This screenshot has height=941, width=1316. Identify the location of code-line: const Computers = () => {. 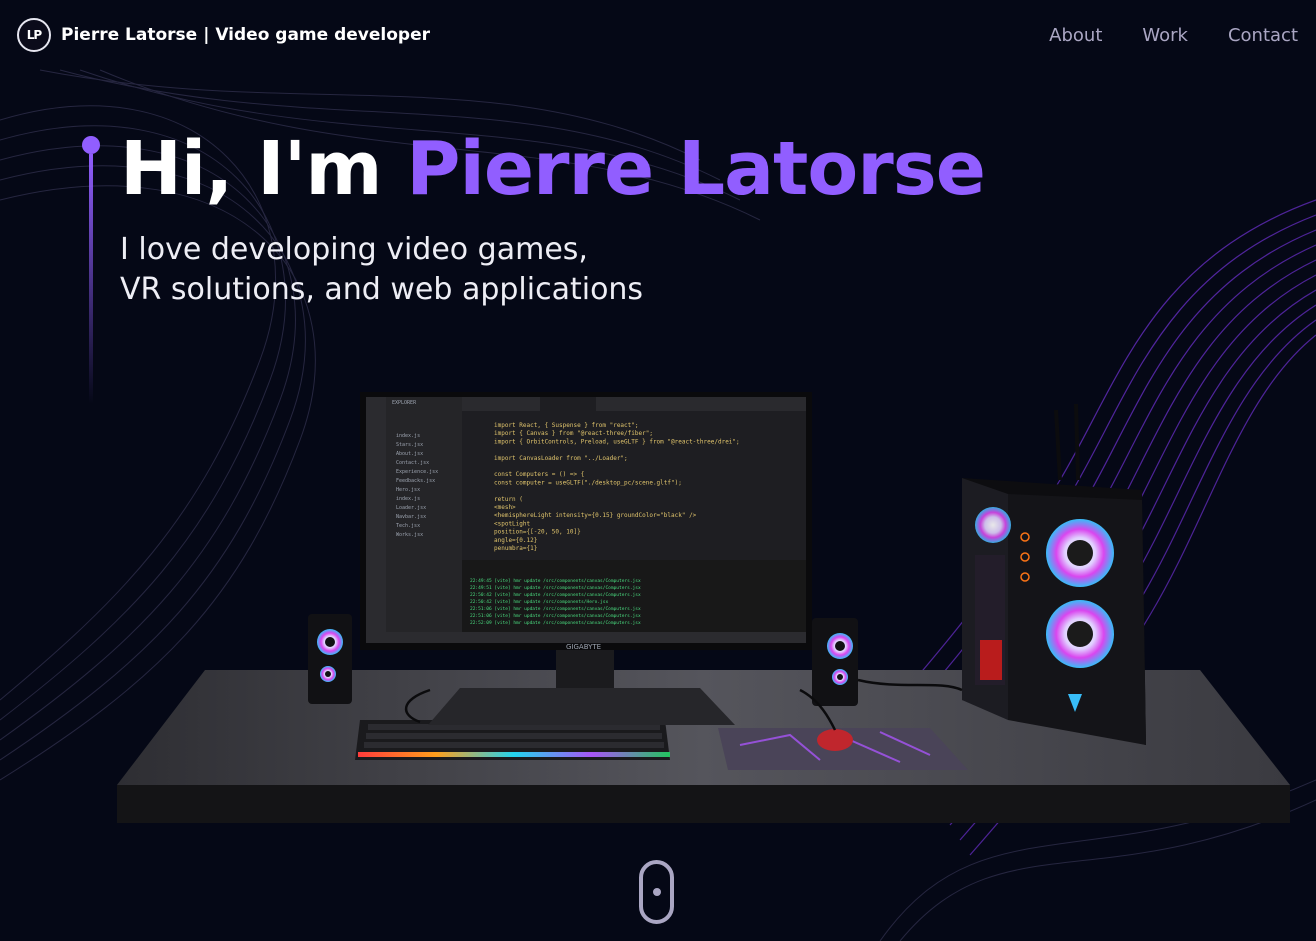
(539, 474).